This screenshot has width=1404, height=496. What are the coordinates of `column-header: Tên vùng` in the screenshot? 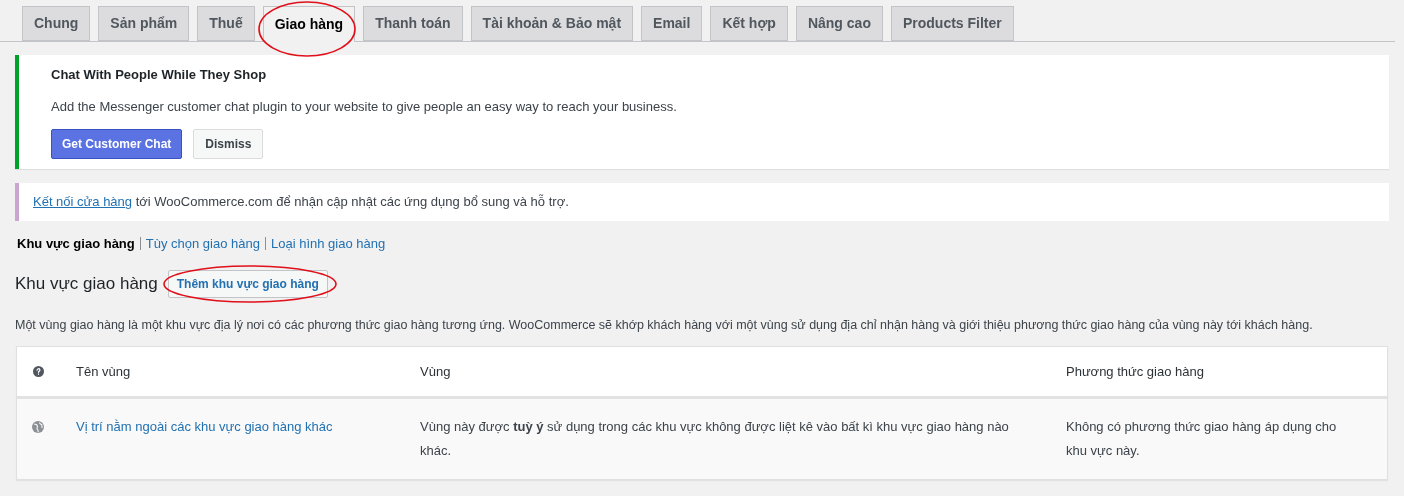 It's located at (103, 372).